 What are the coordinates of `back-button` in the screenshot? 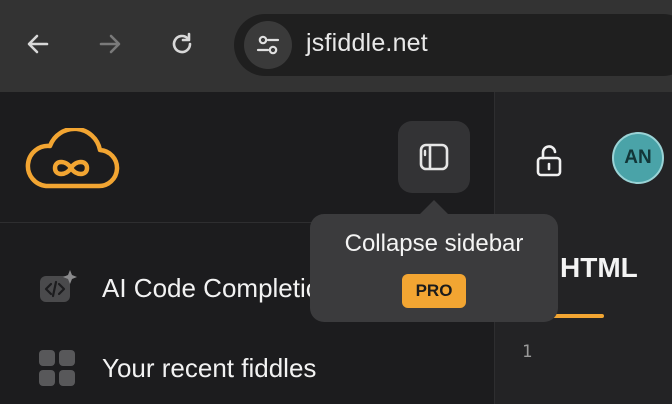 It's located at (38, 44).